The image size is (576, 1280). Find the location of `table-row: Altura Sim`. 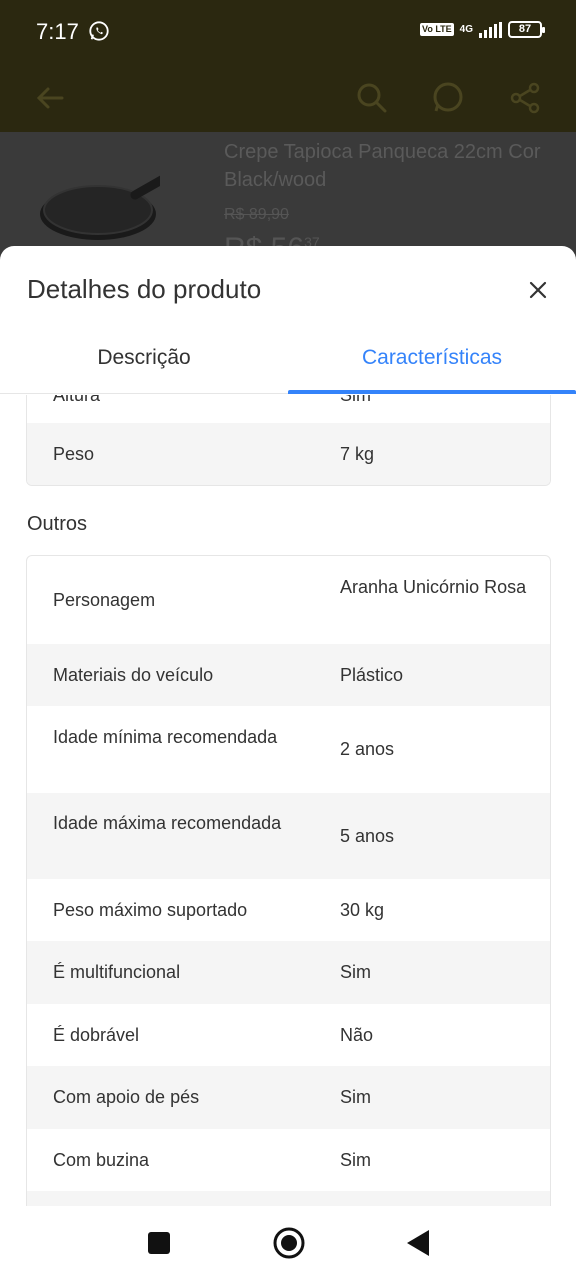

table-row: Altura Sim is located at coordinates (288, 409).